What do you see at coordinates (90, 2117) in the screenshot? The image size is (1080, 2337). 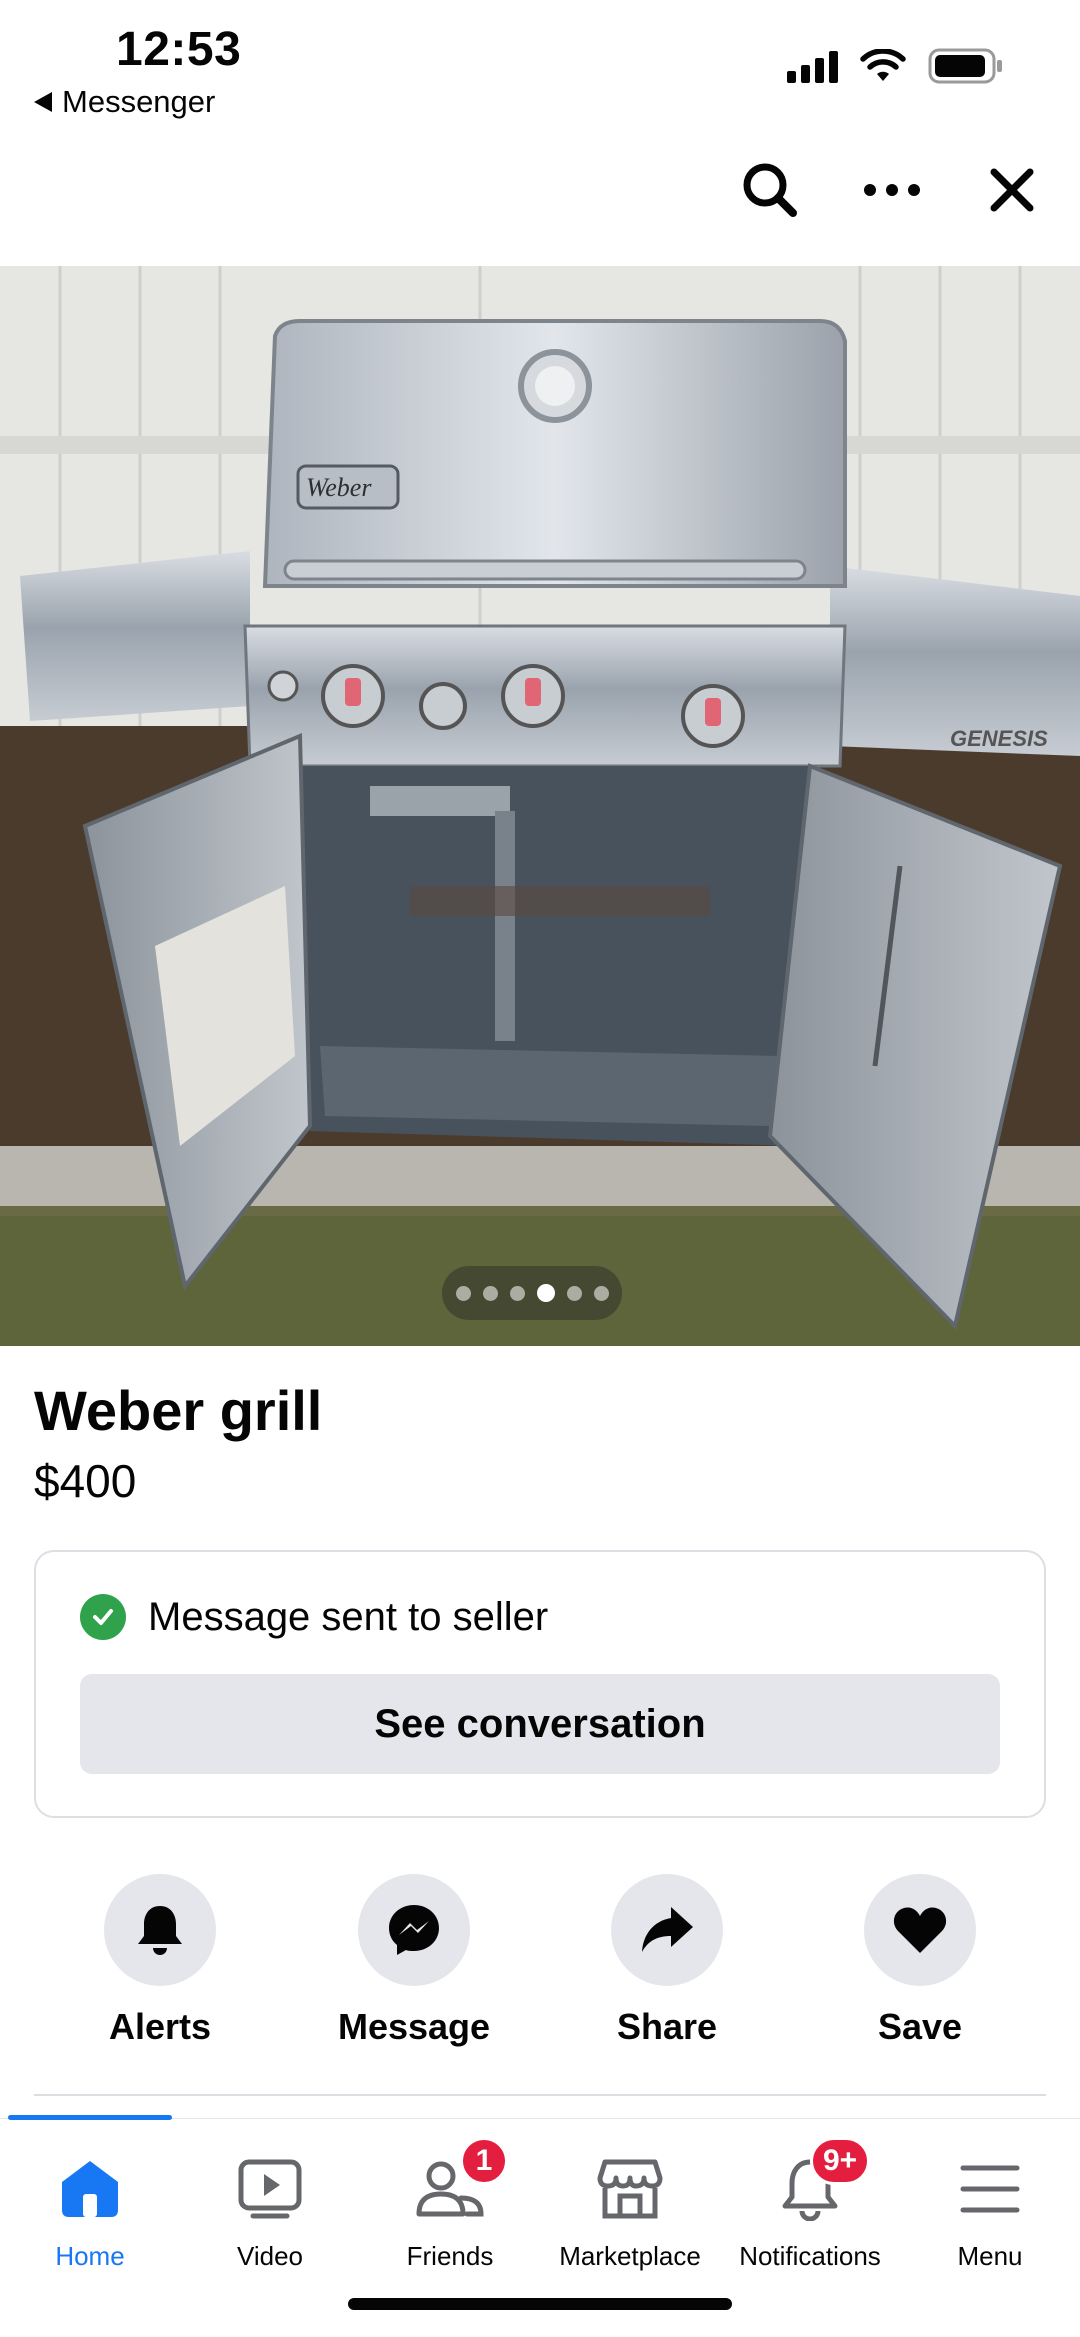 I see `active-tab-indicator` at bounding box center [90, 2117].